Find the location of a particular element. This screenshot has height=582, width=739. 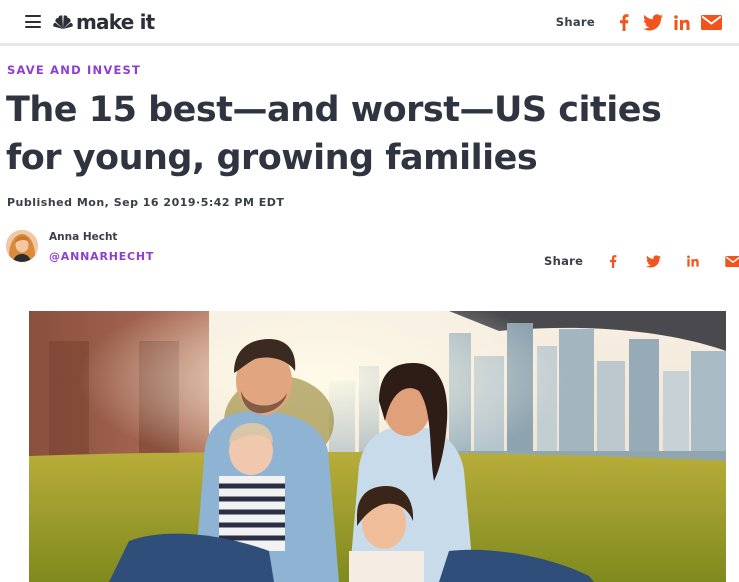

published-timestamp: Published Mon, Sep 16 2019·5:42 PM EDT is located at coordinates (146, 202).